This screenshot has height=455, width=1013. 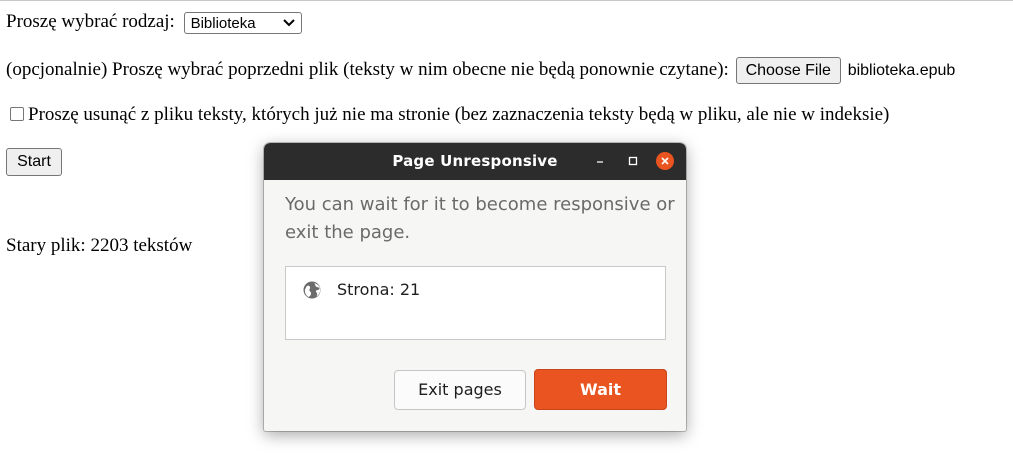 I want to click on type-select: Biblioteka, so click(x=242, y=22).